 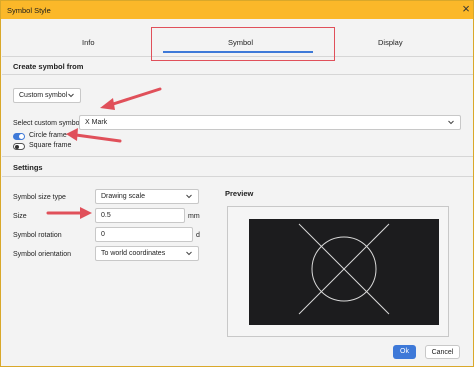 I want to click on square-frame-toggle, so click(x=19, y=146).